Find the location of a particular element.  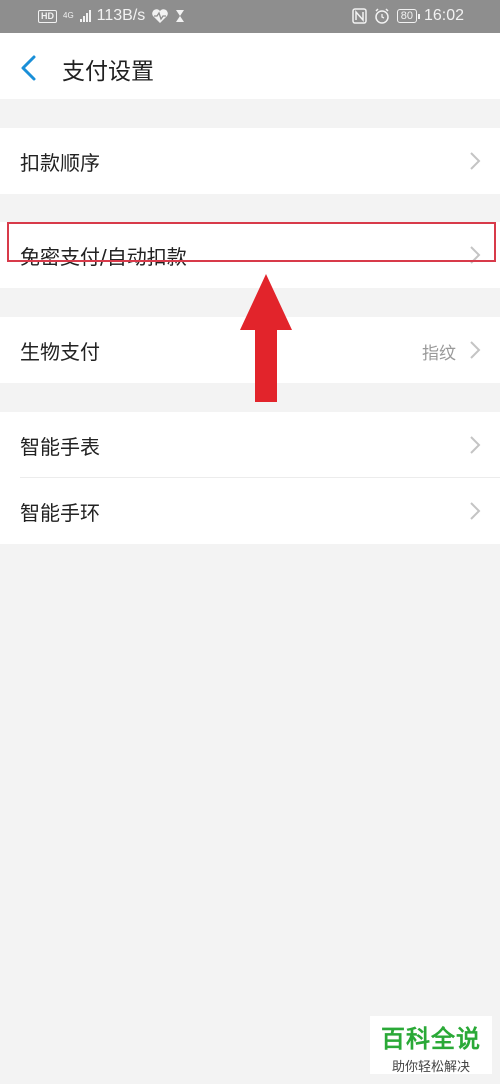

settings-item-smartwatch: 智能手表 is located at coordinates (250, 445).